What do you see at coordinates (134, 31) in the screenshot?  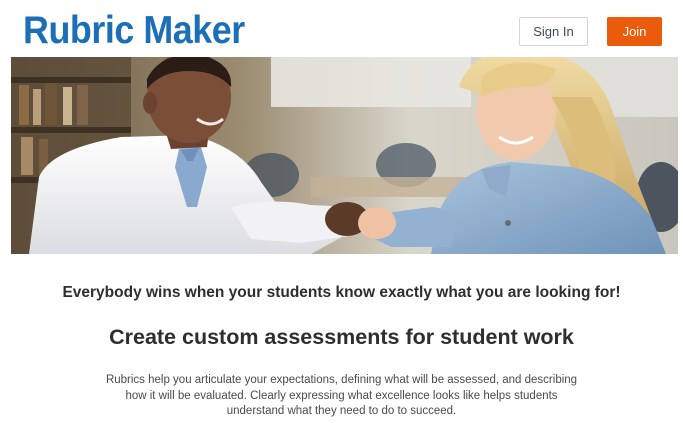 I see `site-logo: Rubric Maker` at bounding box center [134, 31].